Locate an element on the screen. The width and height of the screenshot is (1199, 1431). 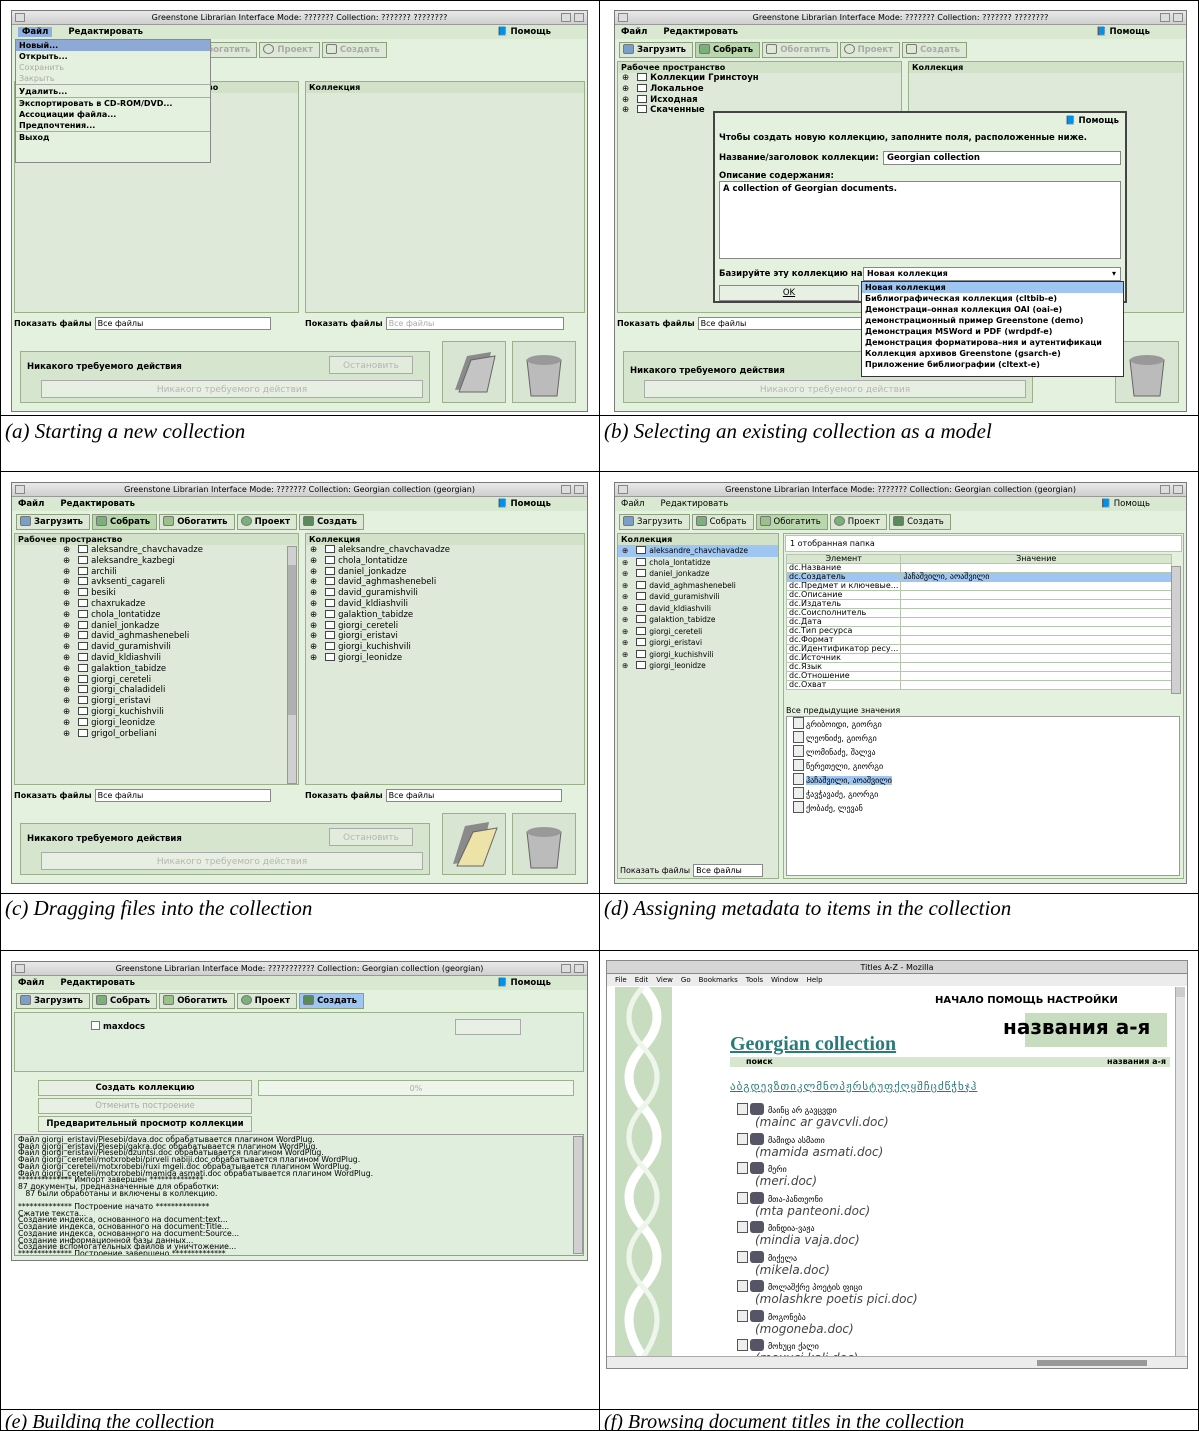
tree-item: ⊕ chaxrukadze is located at coordinates (172, 604).